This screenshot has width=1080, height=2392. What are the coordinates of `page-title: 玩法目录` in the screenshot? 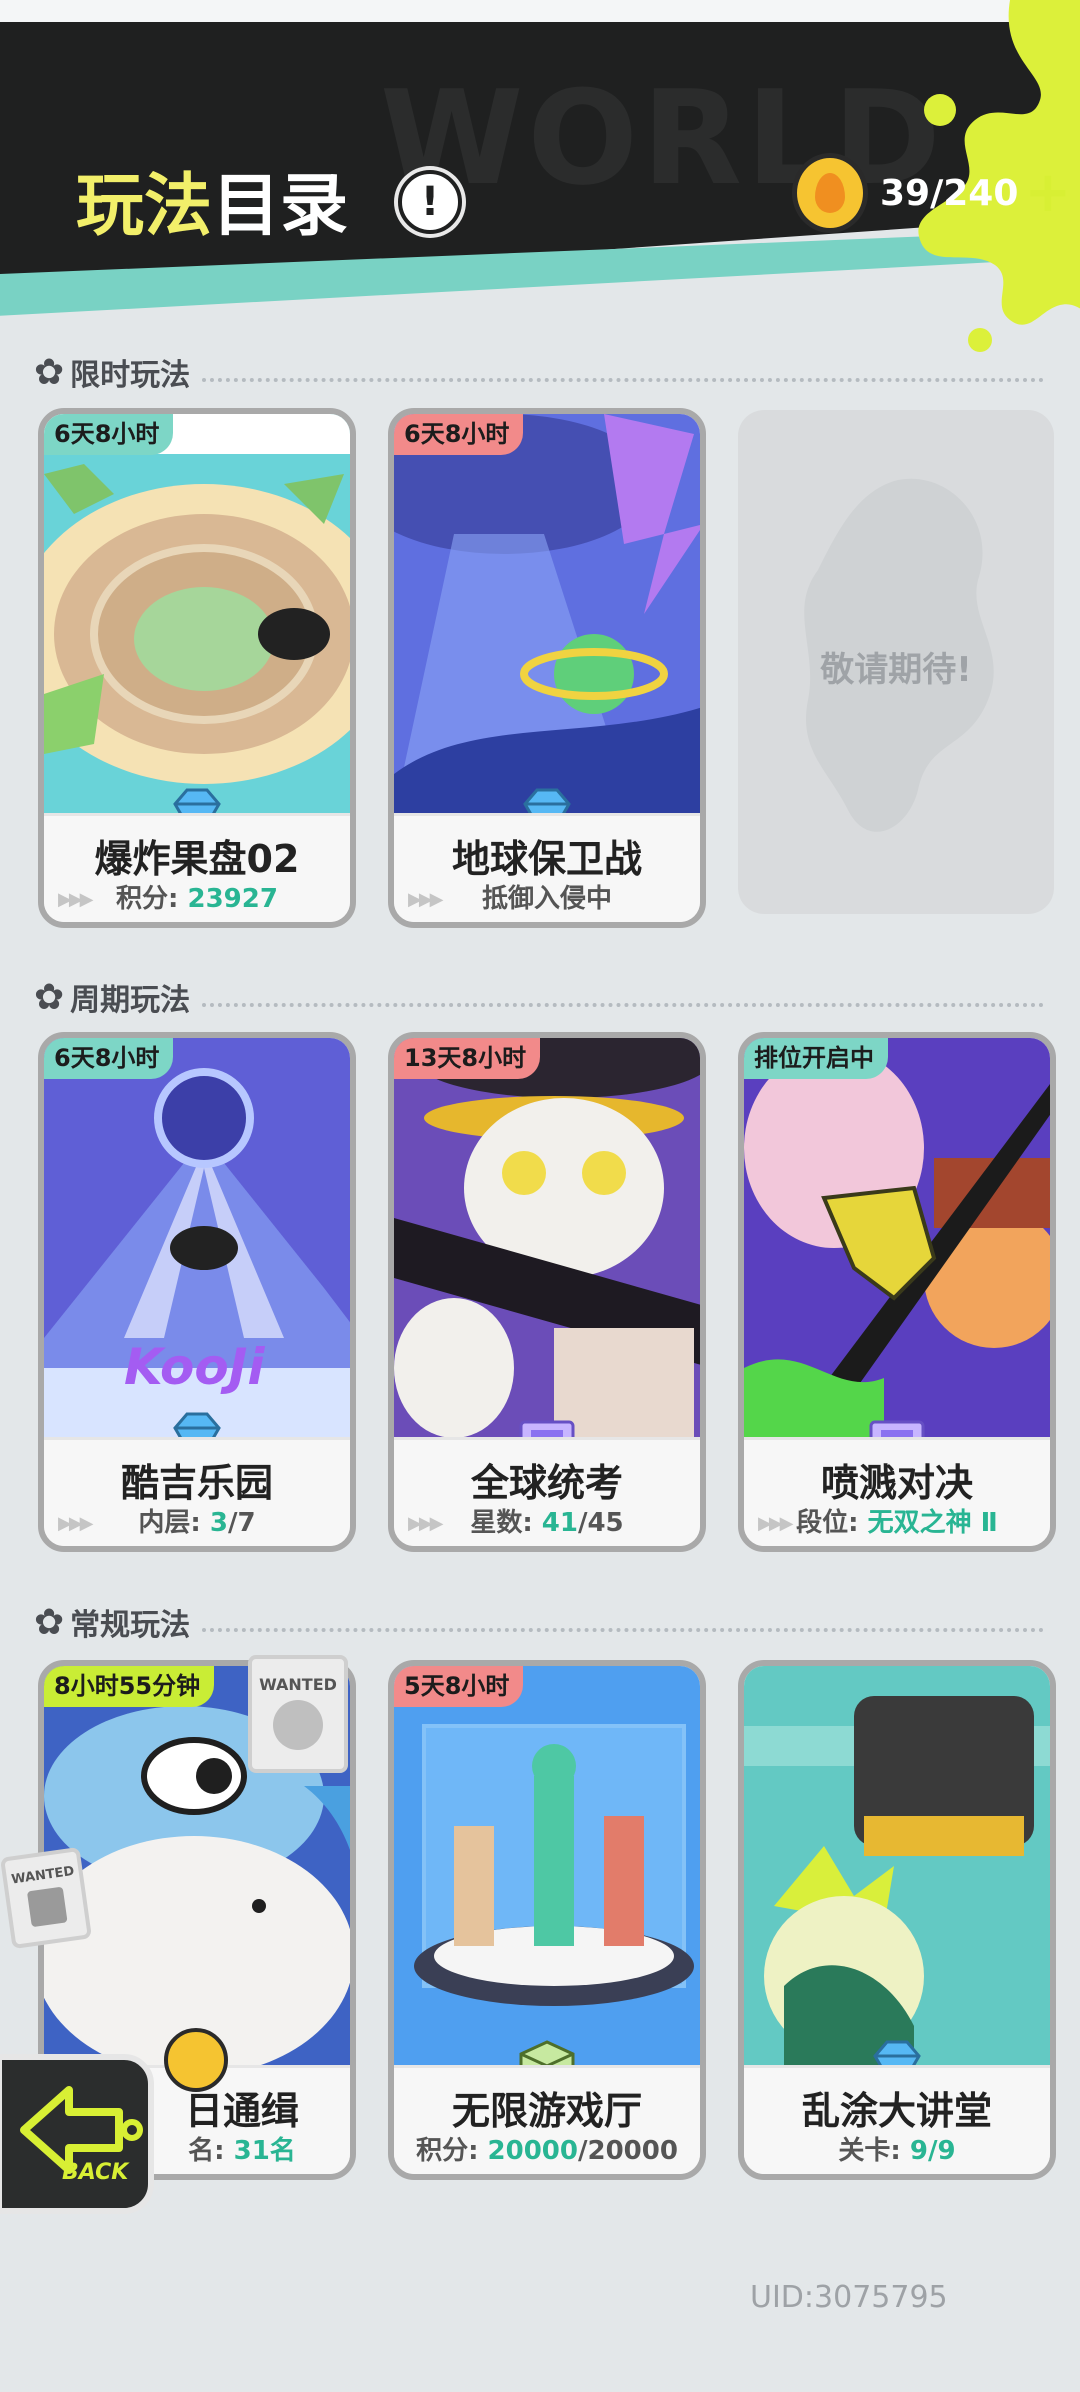 It's located at (212, 199).